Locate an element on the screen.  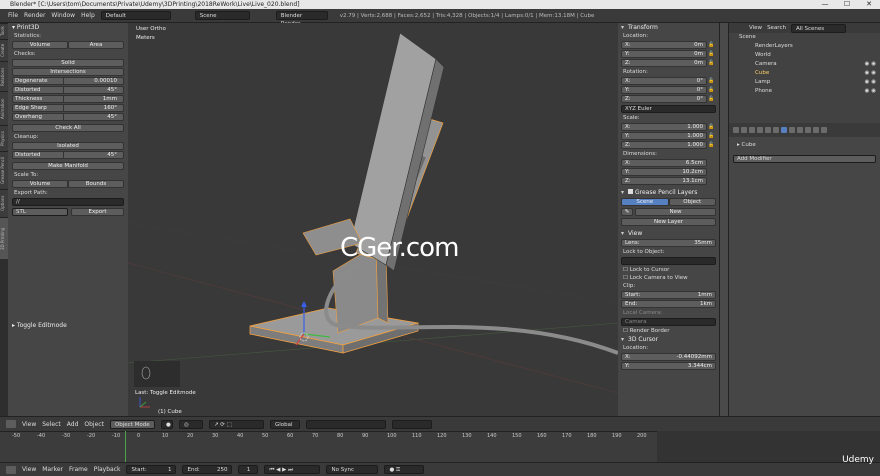
world-tab-icon is located at coordinates (760, 130).